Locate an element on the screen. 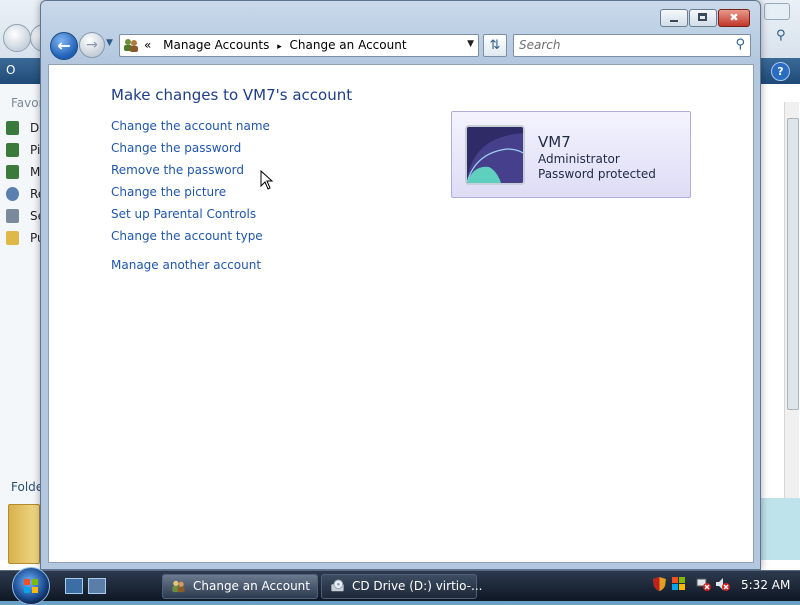 This screenshot has height=605, width=800. close-button: ✖ is located at coordinates (734, 18).